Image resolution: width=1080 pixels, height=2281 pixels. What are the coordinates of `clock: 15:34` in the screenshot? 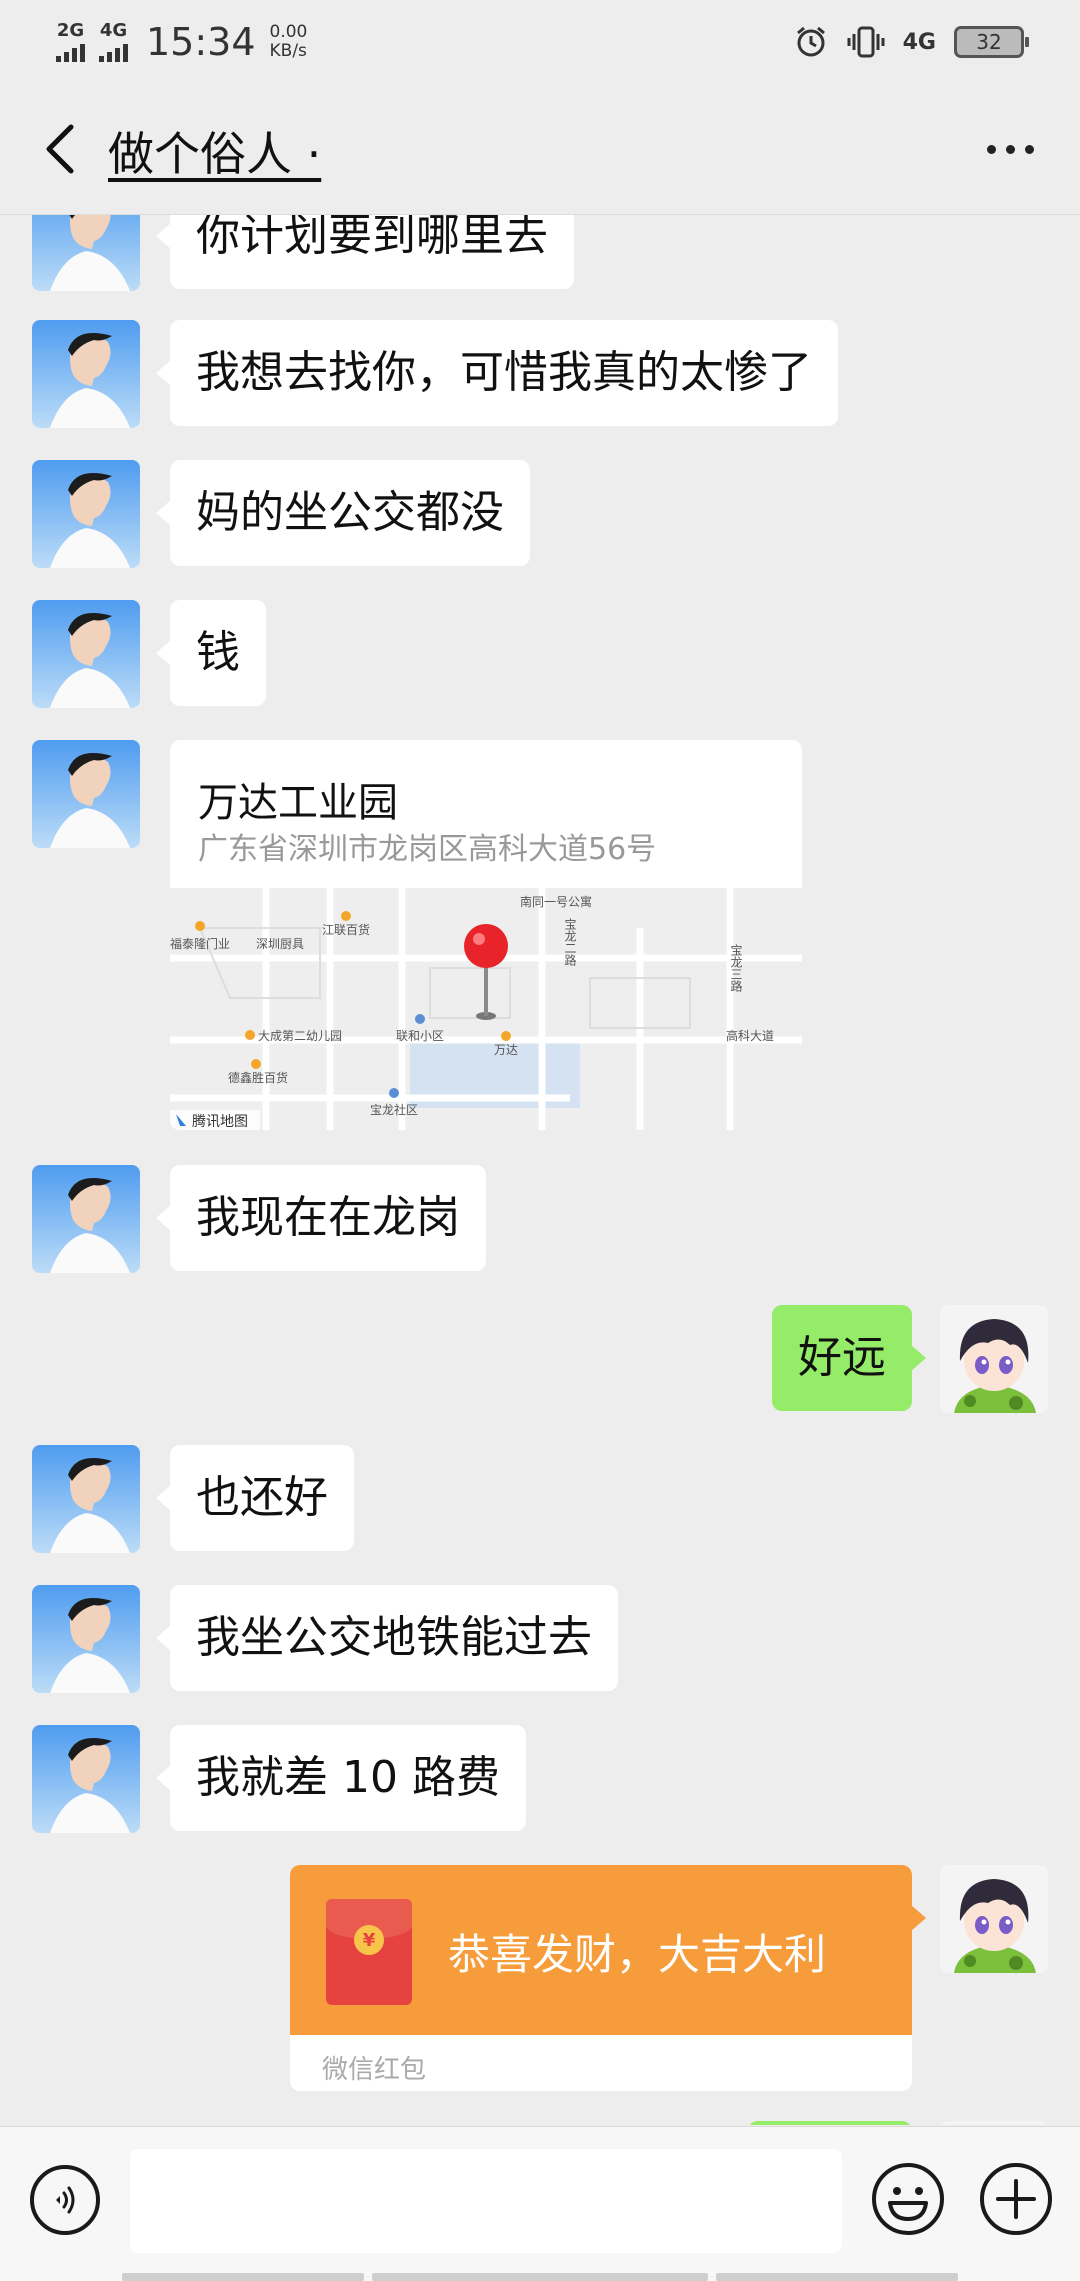 It's located at (201, 42).